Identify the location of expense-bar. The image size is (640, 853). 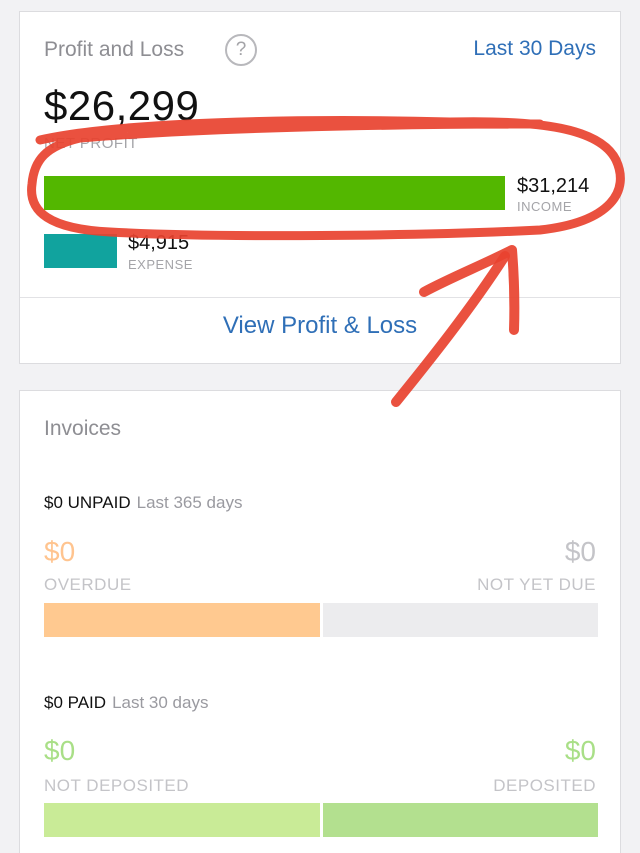
(80, 251).